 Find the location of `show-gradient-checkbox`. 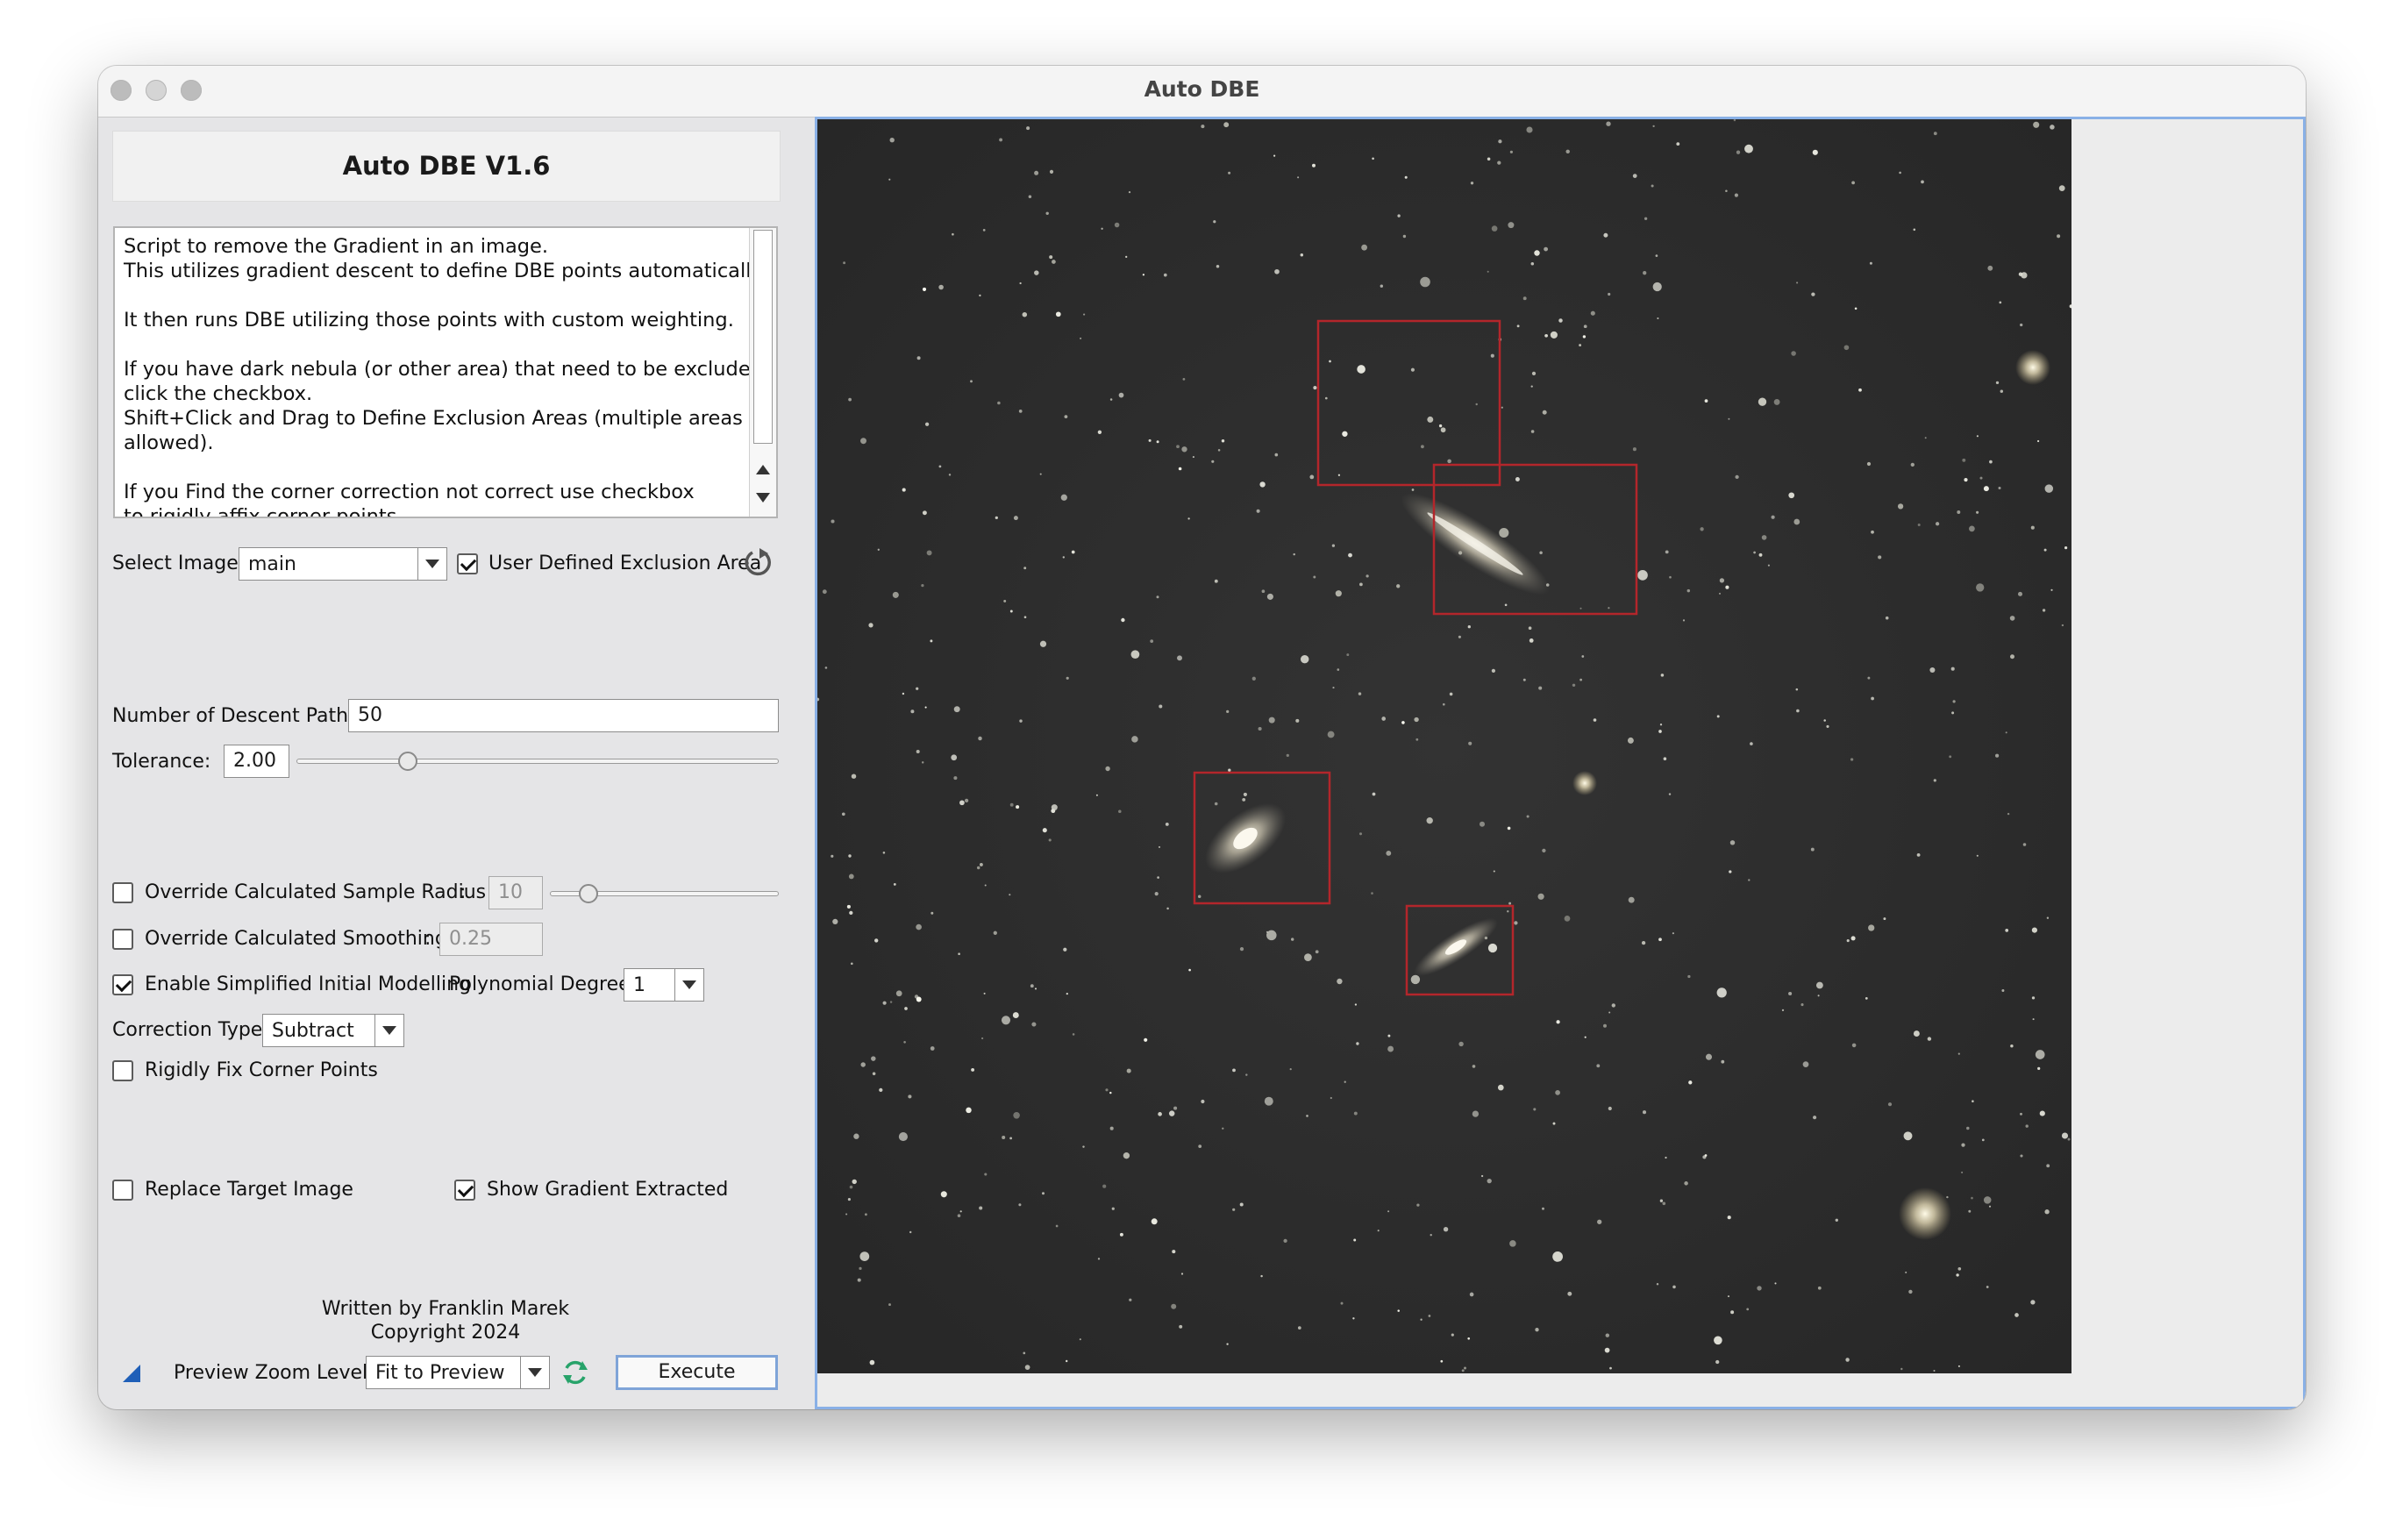

show-gradient-checkbox is located at coordinates (465, 1191).